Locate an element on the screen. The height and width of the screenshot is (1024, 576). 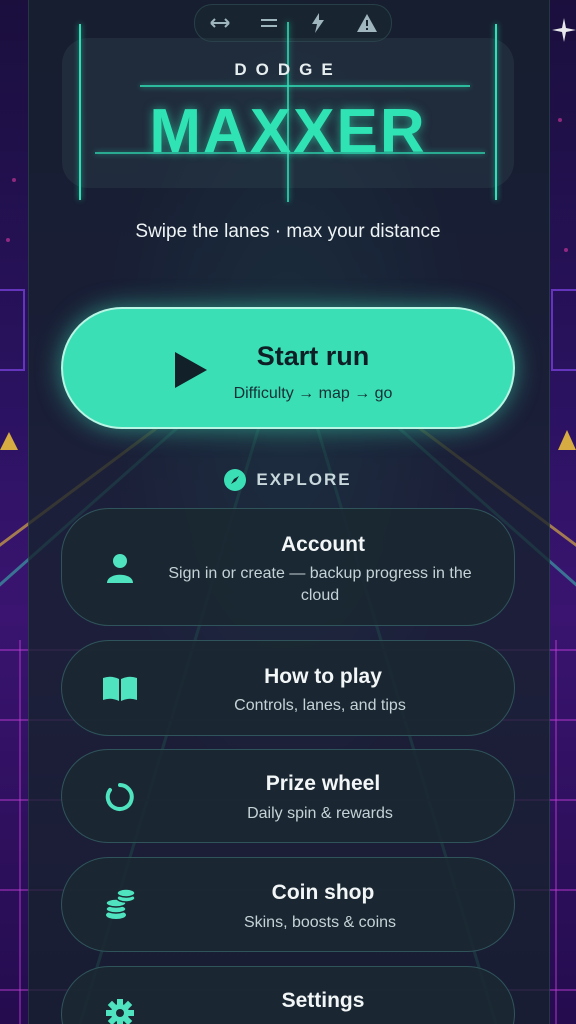
explore-heading: EXPLORE is located at coordinates (288, 480).